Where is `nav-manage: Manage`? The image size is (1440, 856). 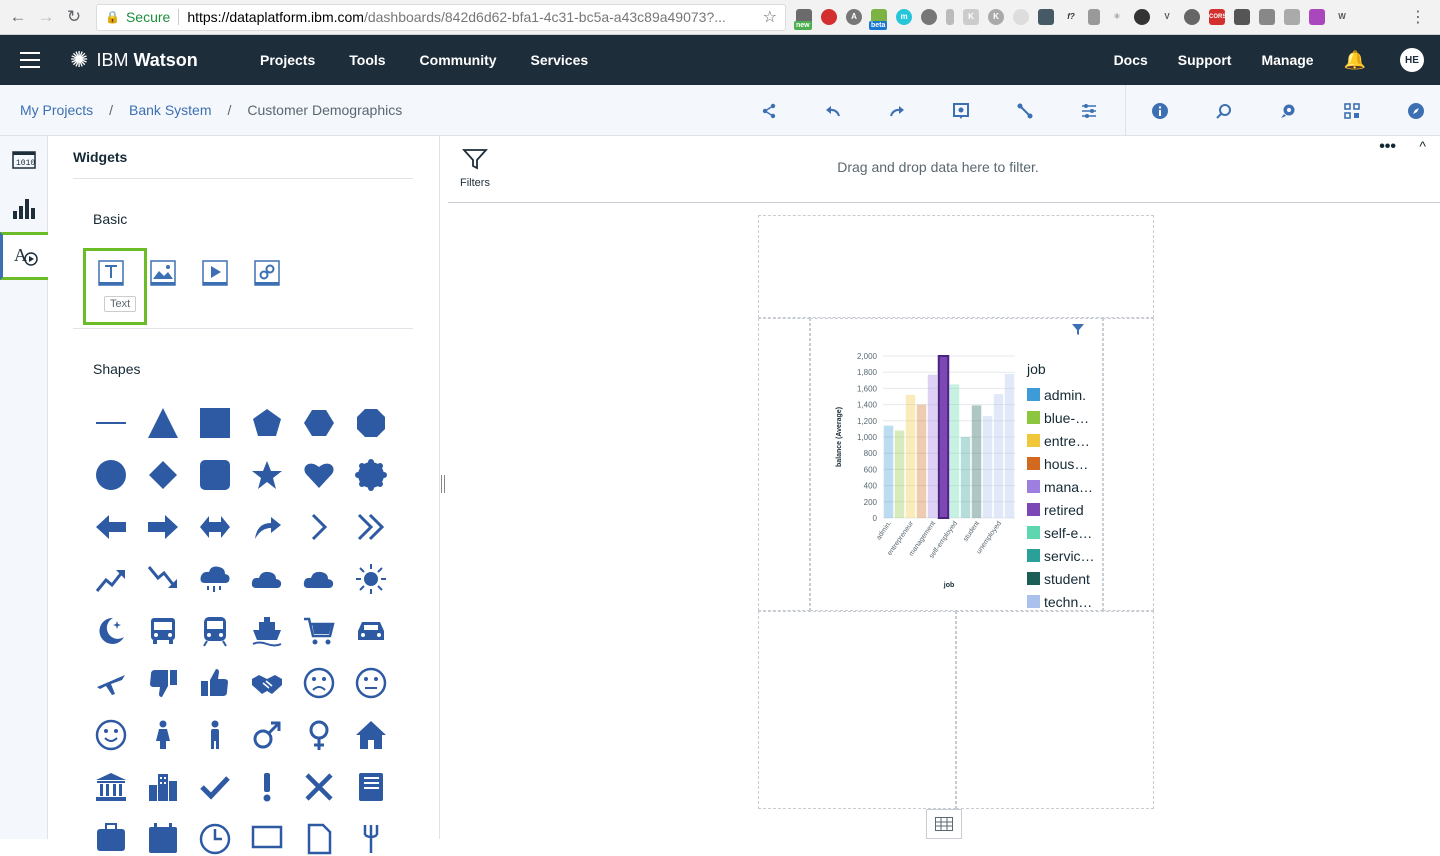 nav-manage: Manage is located at coordinates (1287, 60).